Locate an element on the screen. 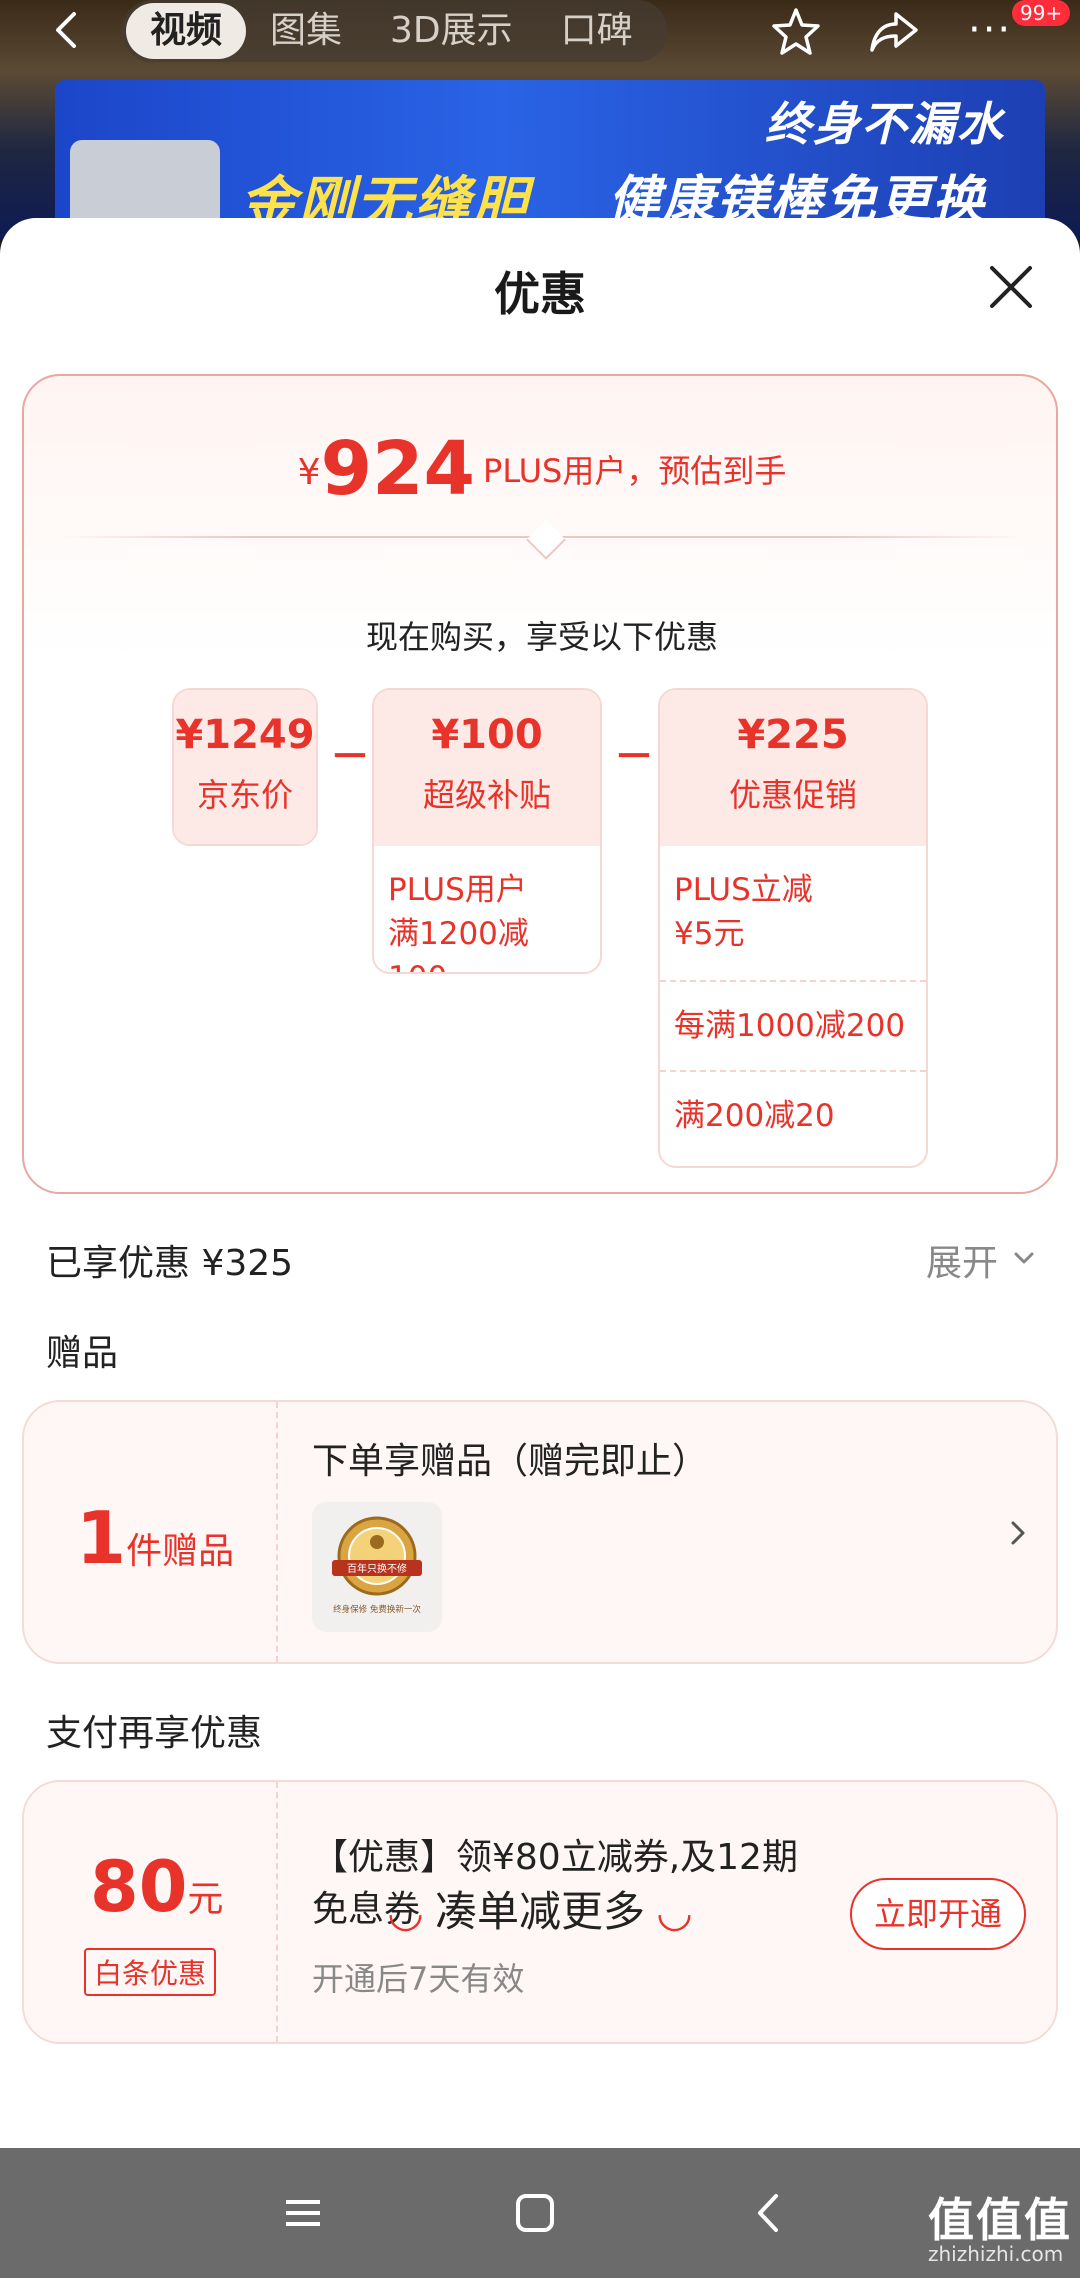  gift-badge-text: 百年只换不修 is located at coordinates (377, 1568).